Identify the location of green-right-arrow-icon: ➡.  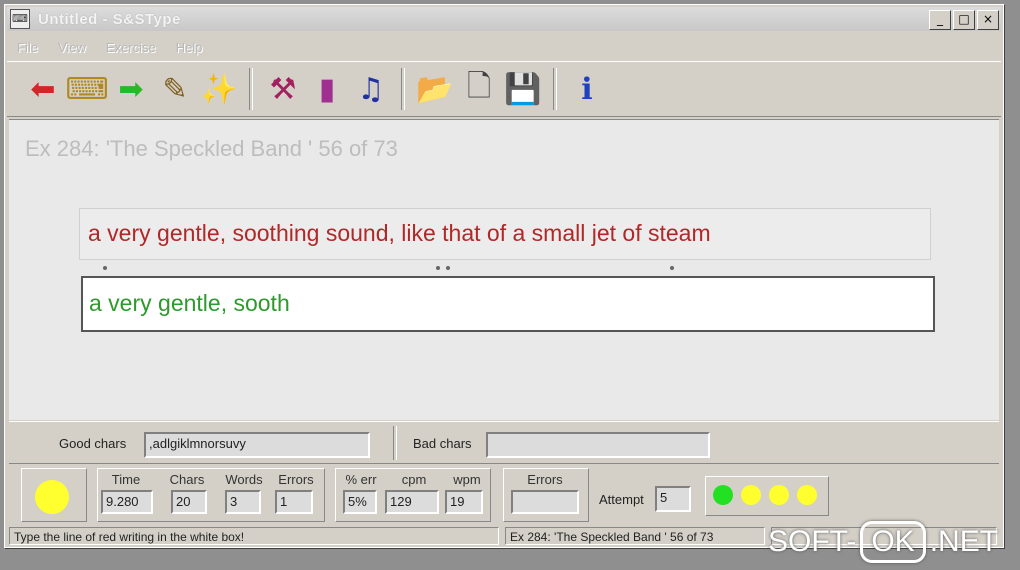
(131, 89).